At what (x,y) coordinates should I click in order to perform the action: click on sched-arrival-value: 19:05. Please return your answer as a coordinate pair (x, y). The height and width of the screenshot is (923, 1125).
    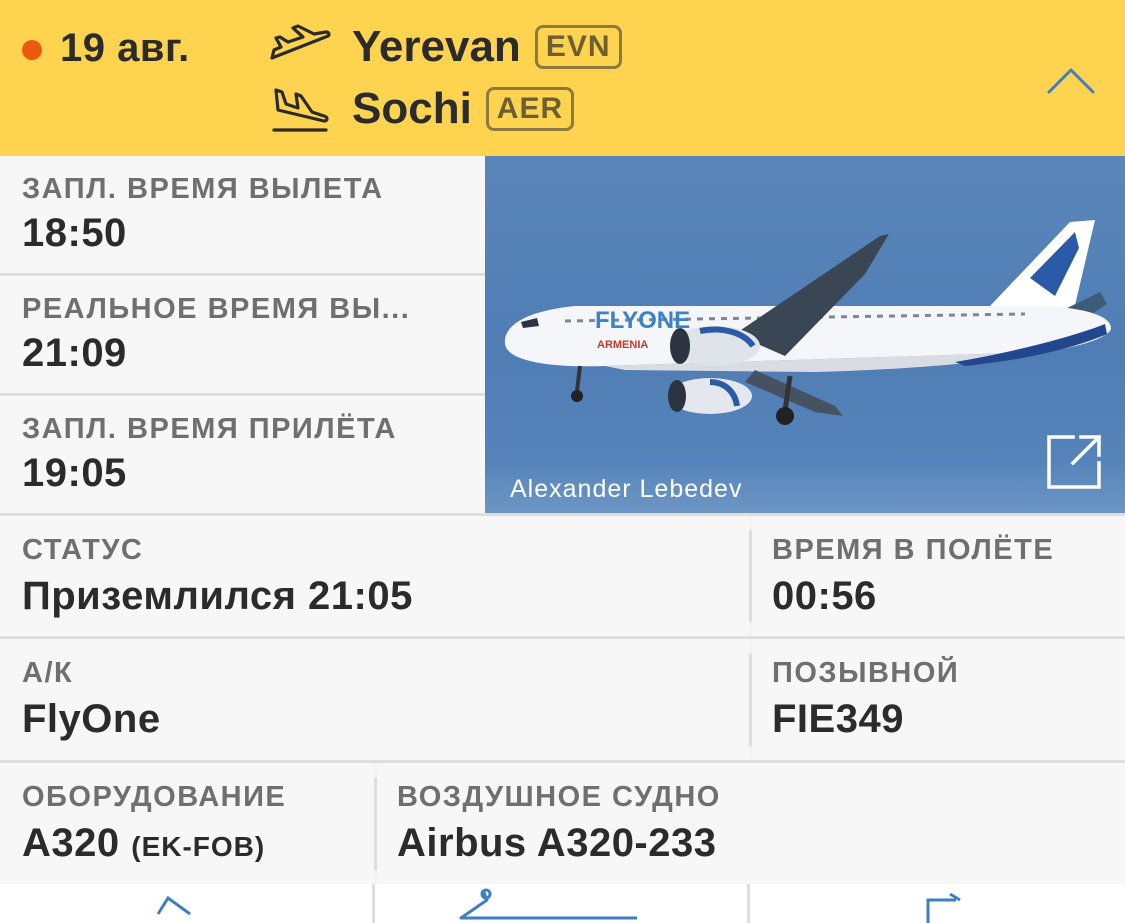
    Looking at the image, I should click on (74, 473).